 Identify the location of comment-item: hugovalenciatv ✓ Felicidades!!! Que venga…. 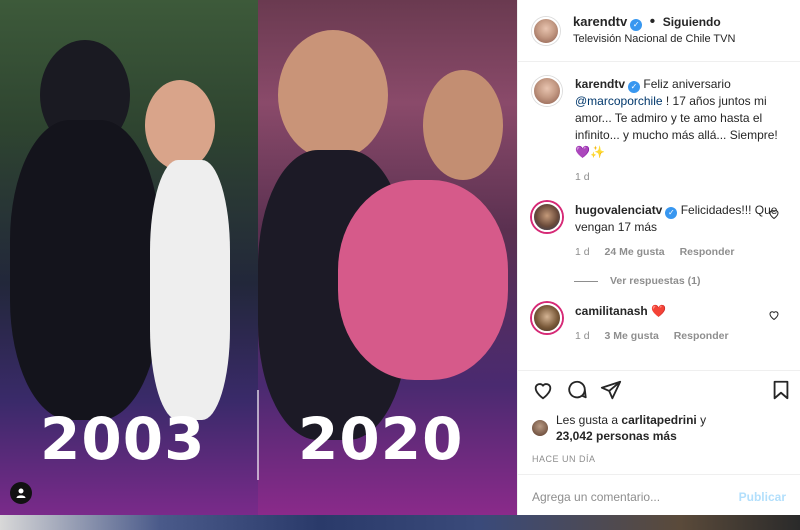
(659, 231).